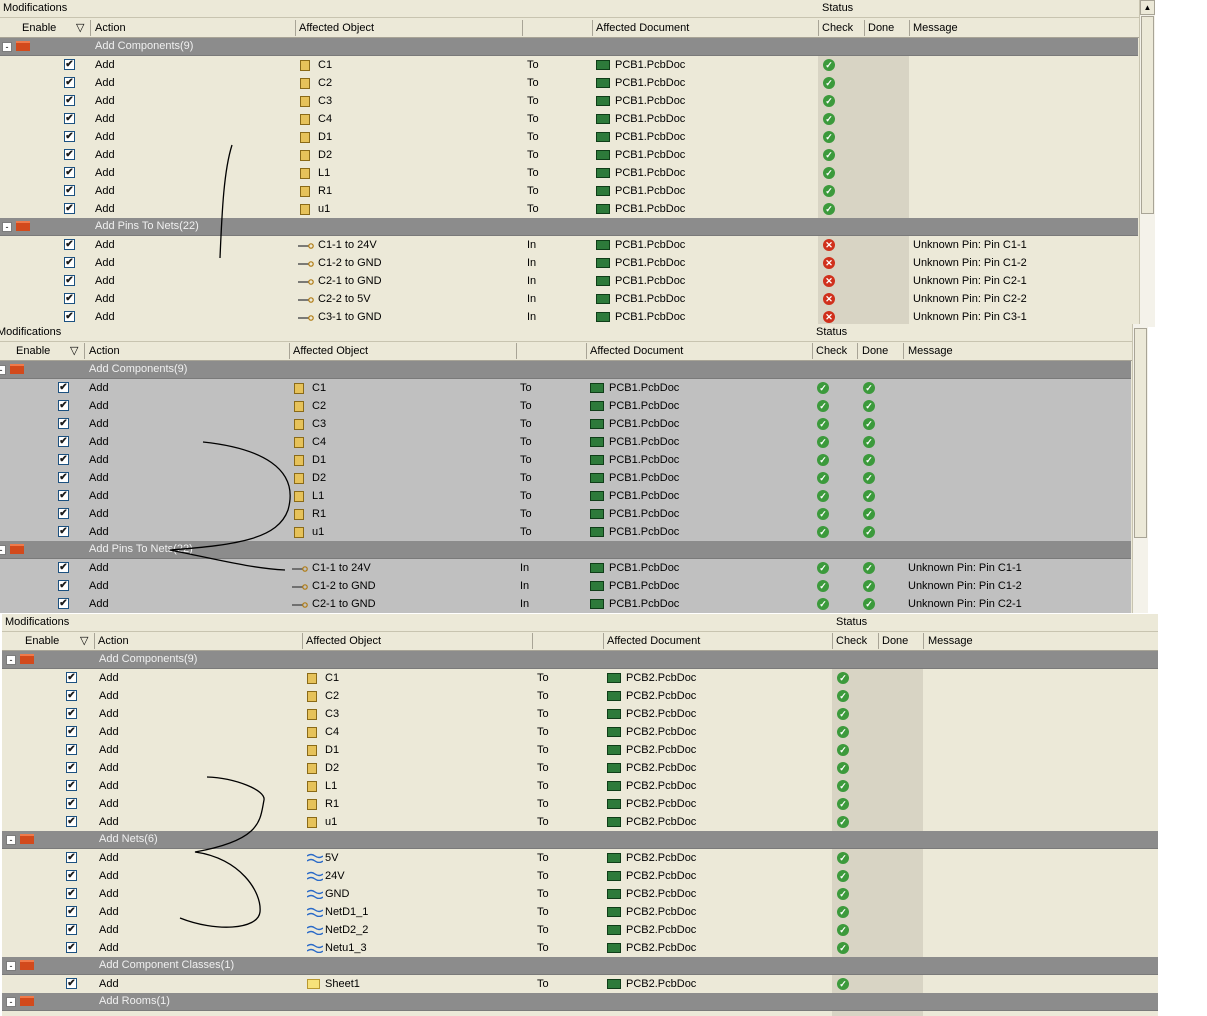  I want to click on affected-object-header: Affected Object, so click(343, 641).